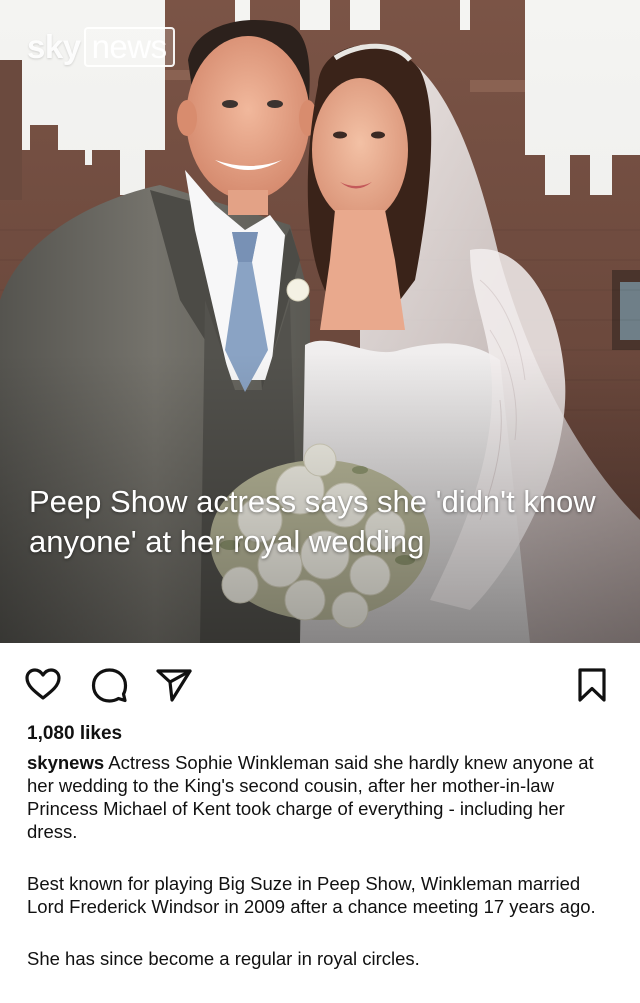 The width and height of the screenshot is (640, 1003). Describe the element at coordinates (320, 734) in the screenshot. I see `like-count: 1,080 likes` at that location.